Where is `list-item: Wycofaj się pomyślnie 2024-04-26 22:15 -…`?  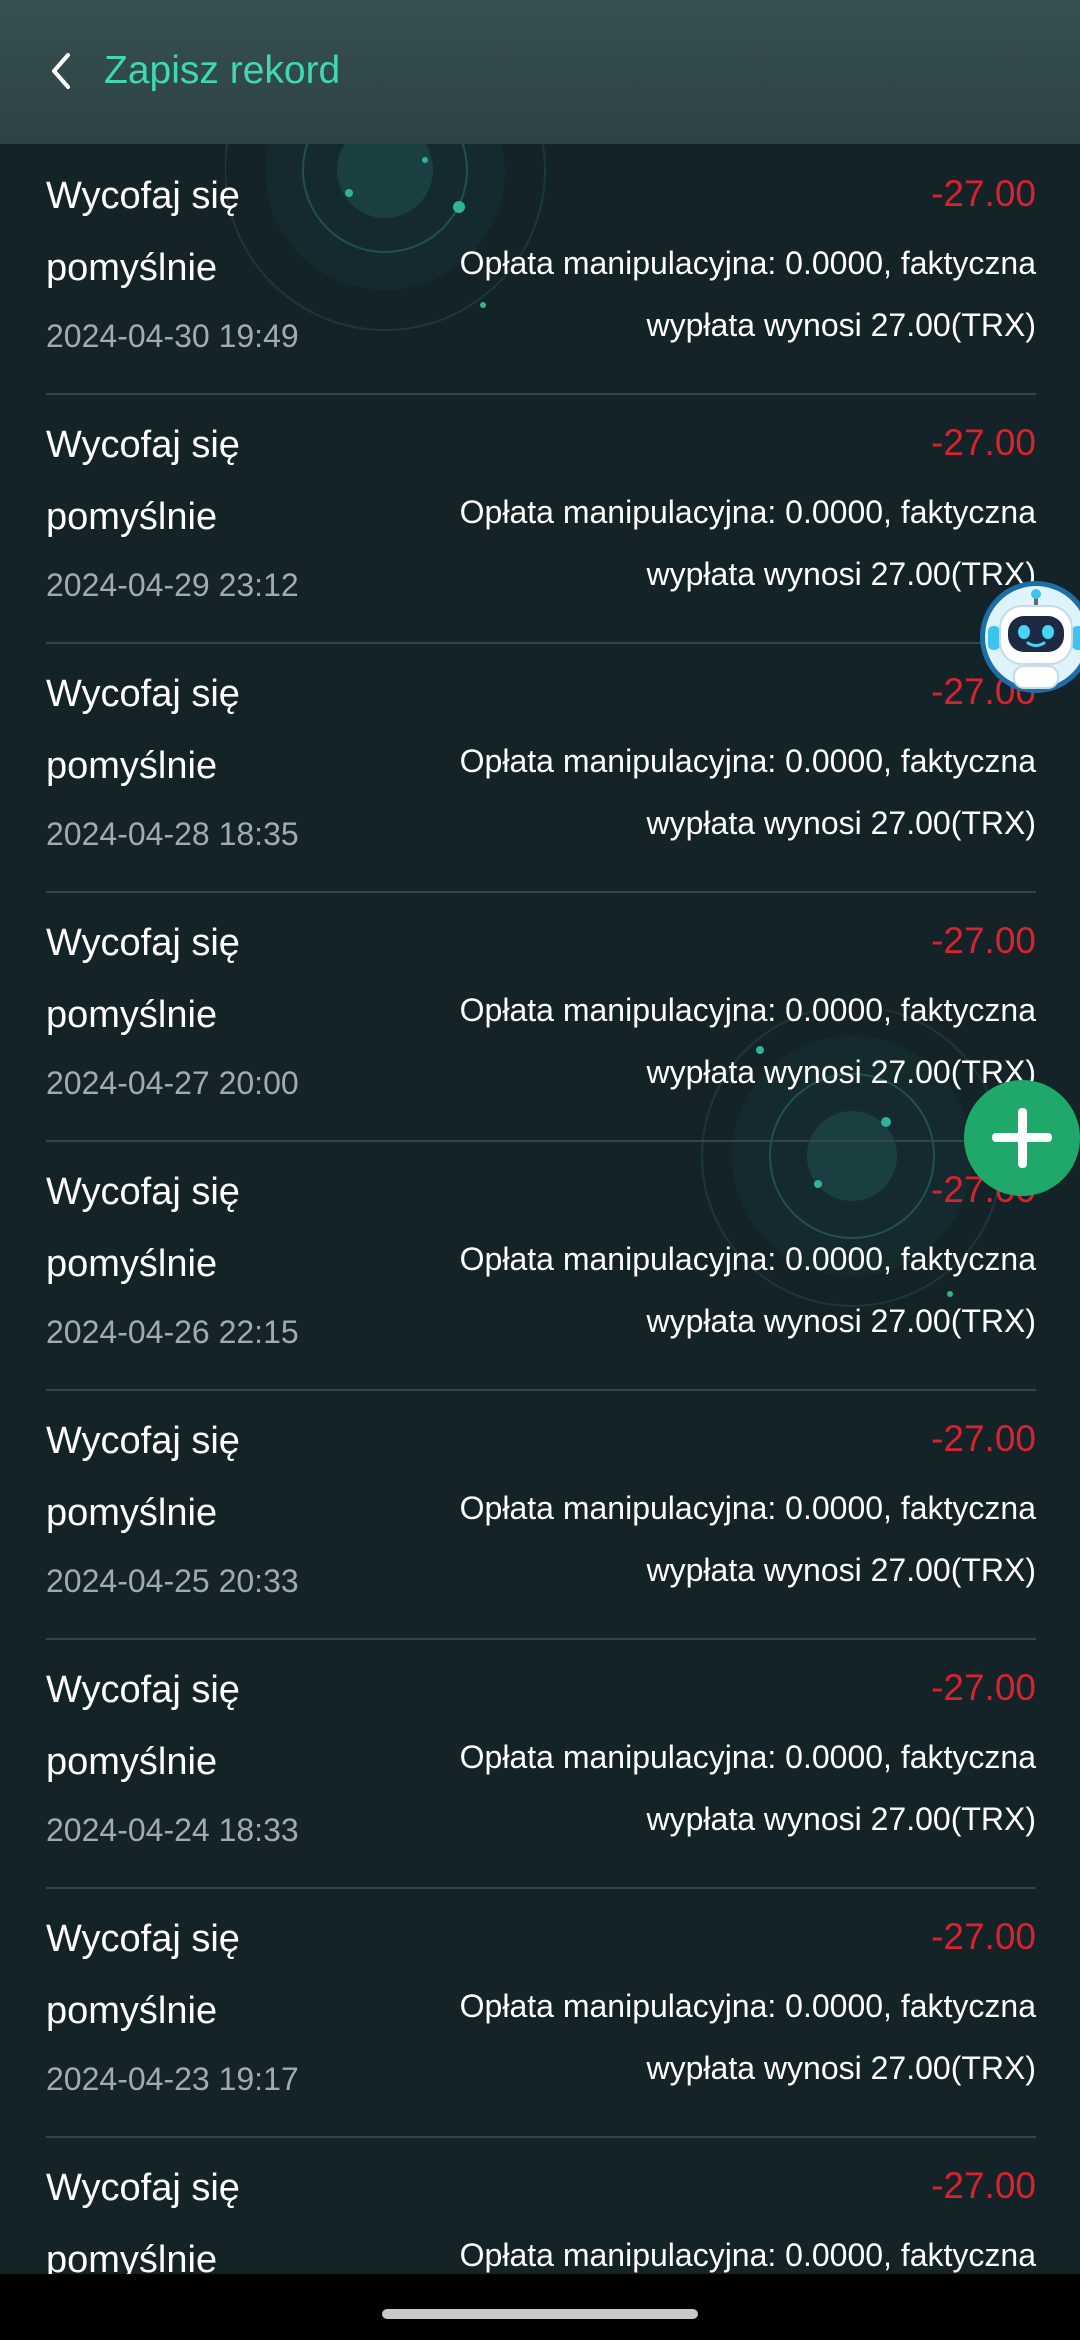 list-item: Wycofaj się pomyślnie 2024-04-26 22:15 -… is located at coordinates (541, 1265).